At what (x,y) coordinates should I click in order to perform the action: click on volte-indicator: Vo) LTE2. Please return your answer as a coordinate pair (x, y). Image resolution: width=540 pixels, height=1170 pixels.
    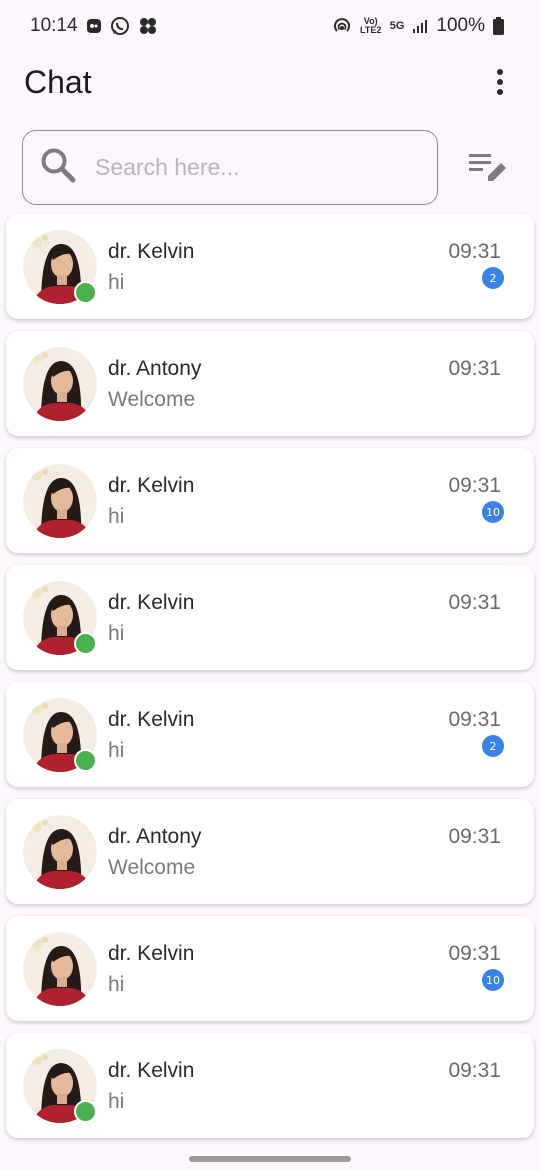
    Looking at the image, I should click on (371, 25).